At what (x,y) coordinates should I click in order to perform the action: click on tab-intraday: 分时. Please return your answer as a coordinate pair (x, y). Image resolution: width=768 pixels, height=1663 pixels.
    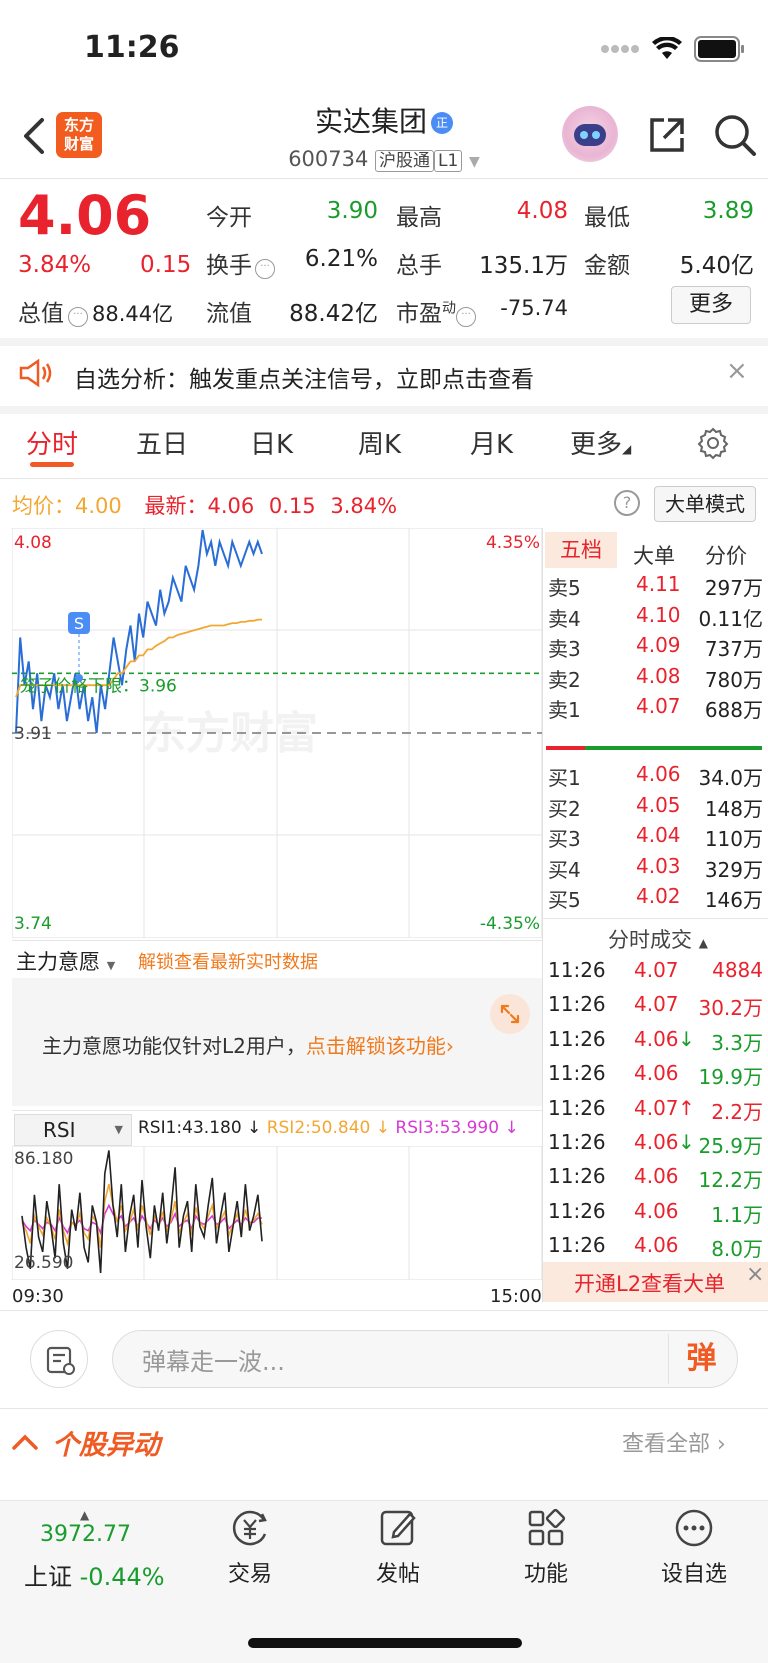
    Looking at the image, I should click on (52, 442).